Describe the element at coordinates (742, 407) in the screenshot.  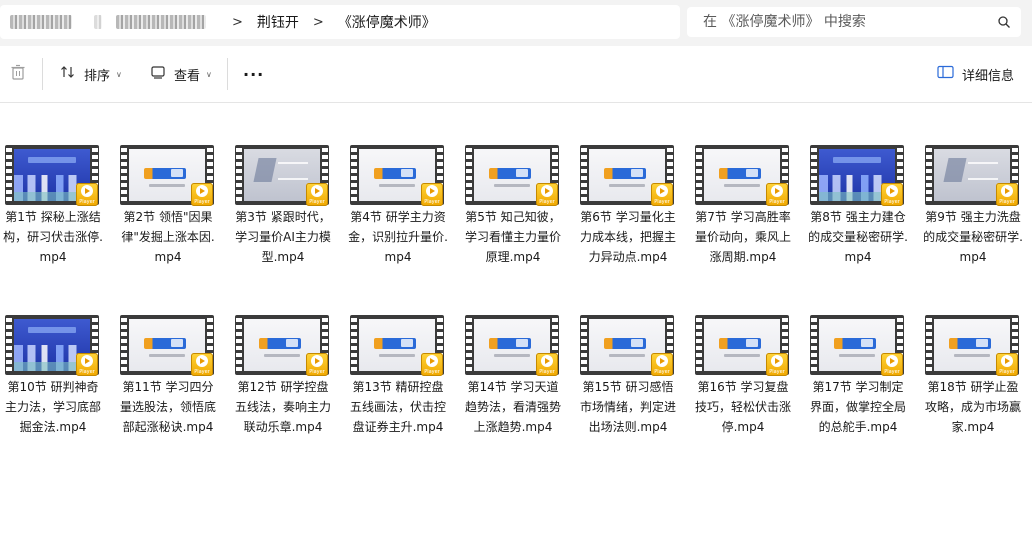
I see `file-name: 第16节 学习复盘技巧，轻松伏击涨停.mp4` at that location.